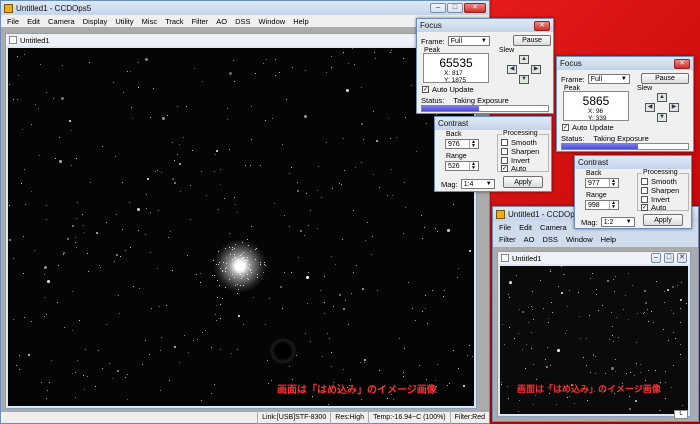 This screenshot has height=424, width=700. I want to click on back-spinner: 976 ▲ ▼, so click(462, 144).